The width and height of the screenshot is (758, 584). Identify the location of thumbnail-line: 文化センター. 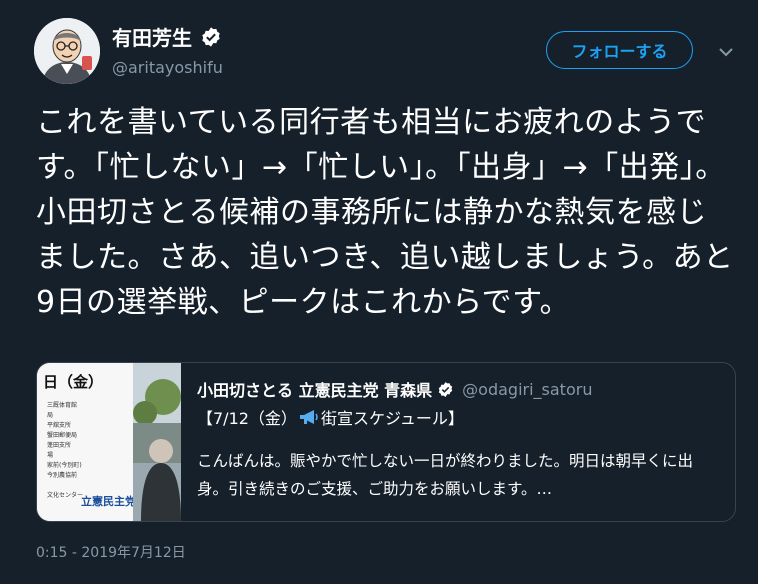
(65, 495).